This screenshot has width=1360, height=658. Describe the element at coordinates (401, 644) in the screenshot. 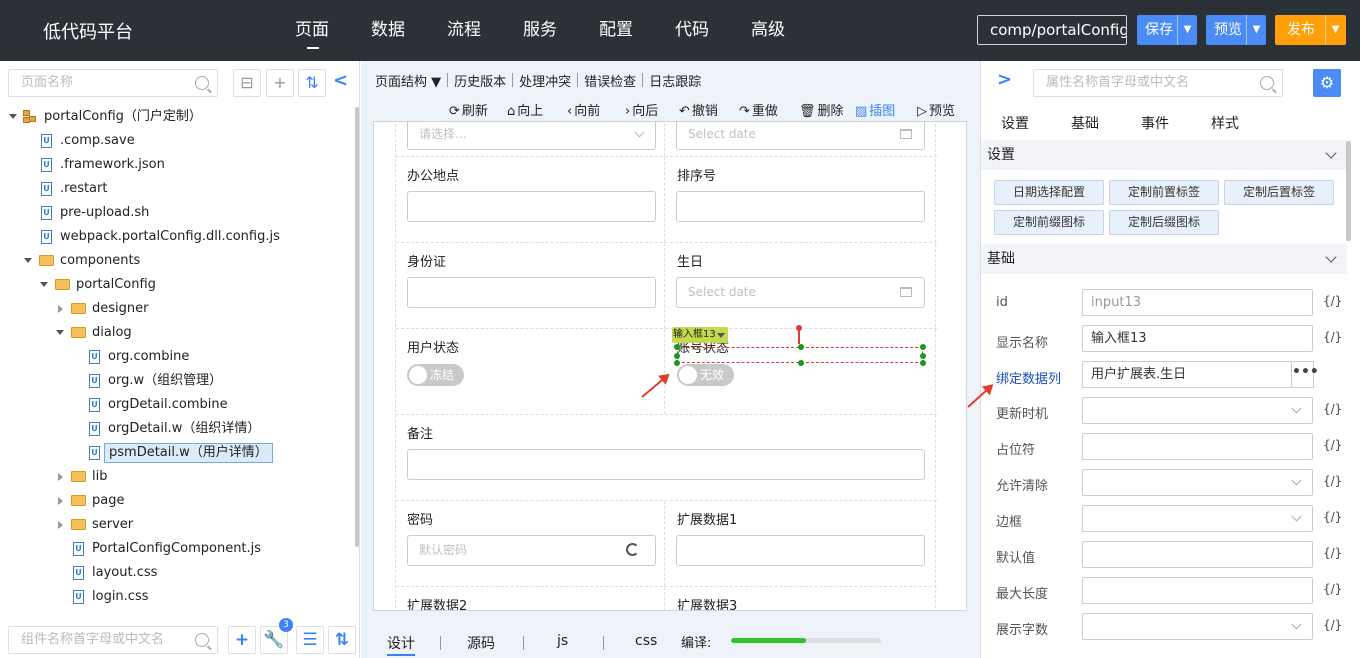

I see `tab-design: 设计` at that location.